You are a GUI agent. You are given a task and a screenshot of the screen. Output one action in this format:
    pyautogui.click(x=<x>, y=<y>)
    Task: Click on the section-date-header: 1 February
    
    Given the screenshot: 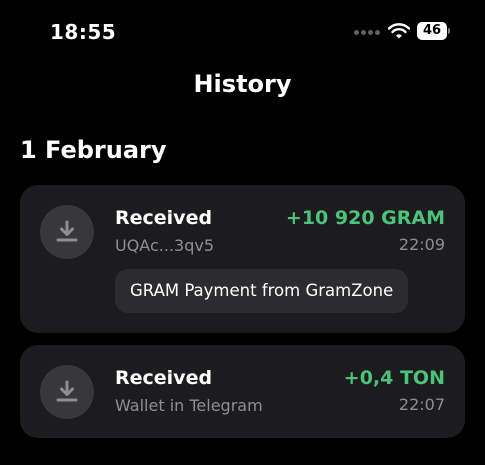 What is the action you would take?
    pyautogui.click(x=93, y=150)
    